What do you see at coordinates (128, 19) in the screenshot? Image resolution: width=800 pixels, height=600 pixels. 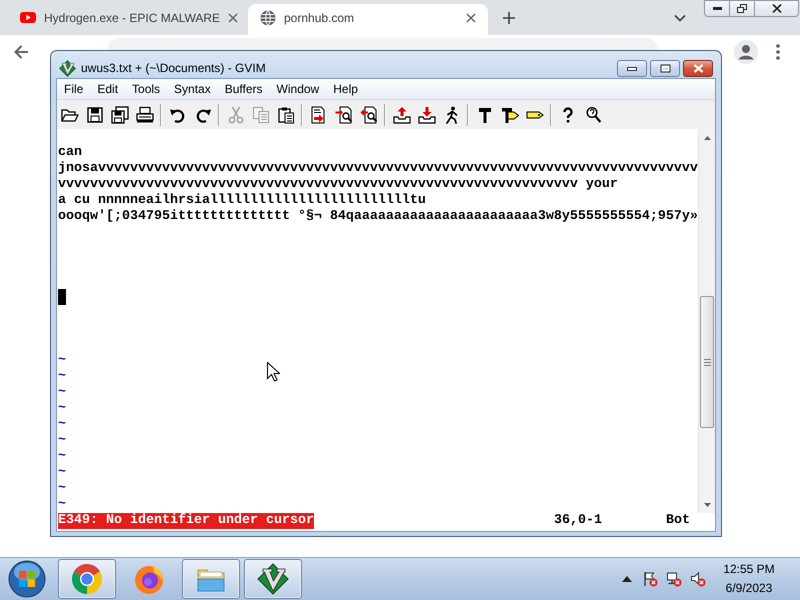 I see `browser-tab: Hydrogen.exe - EPIC MALWARE` at bounding box center [128, 19].